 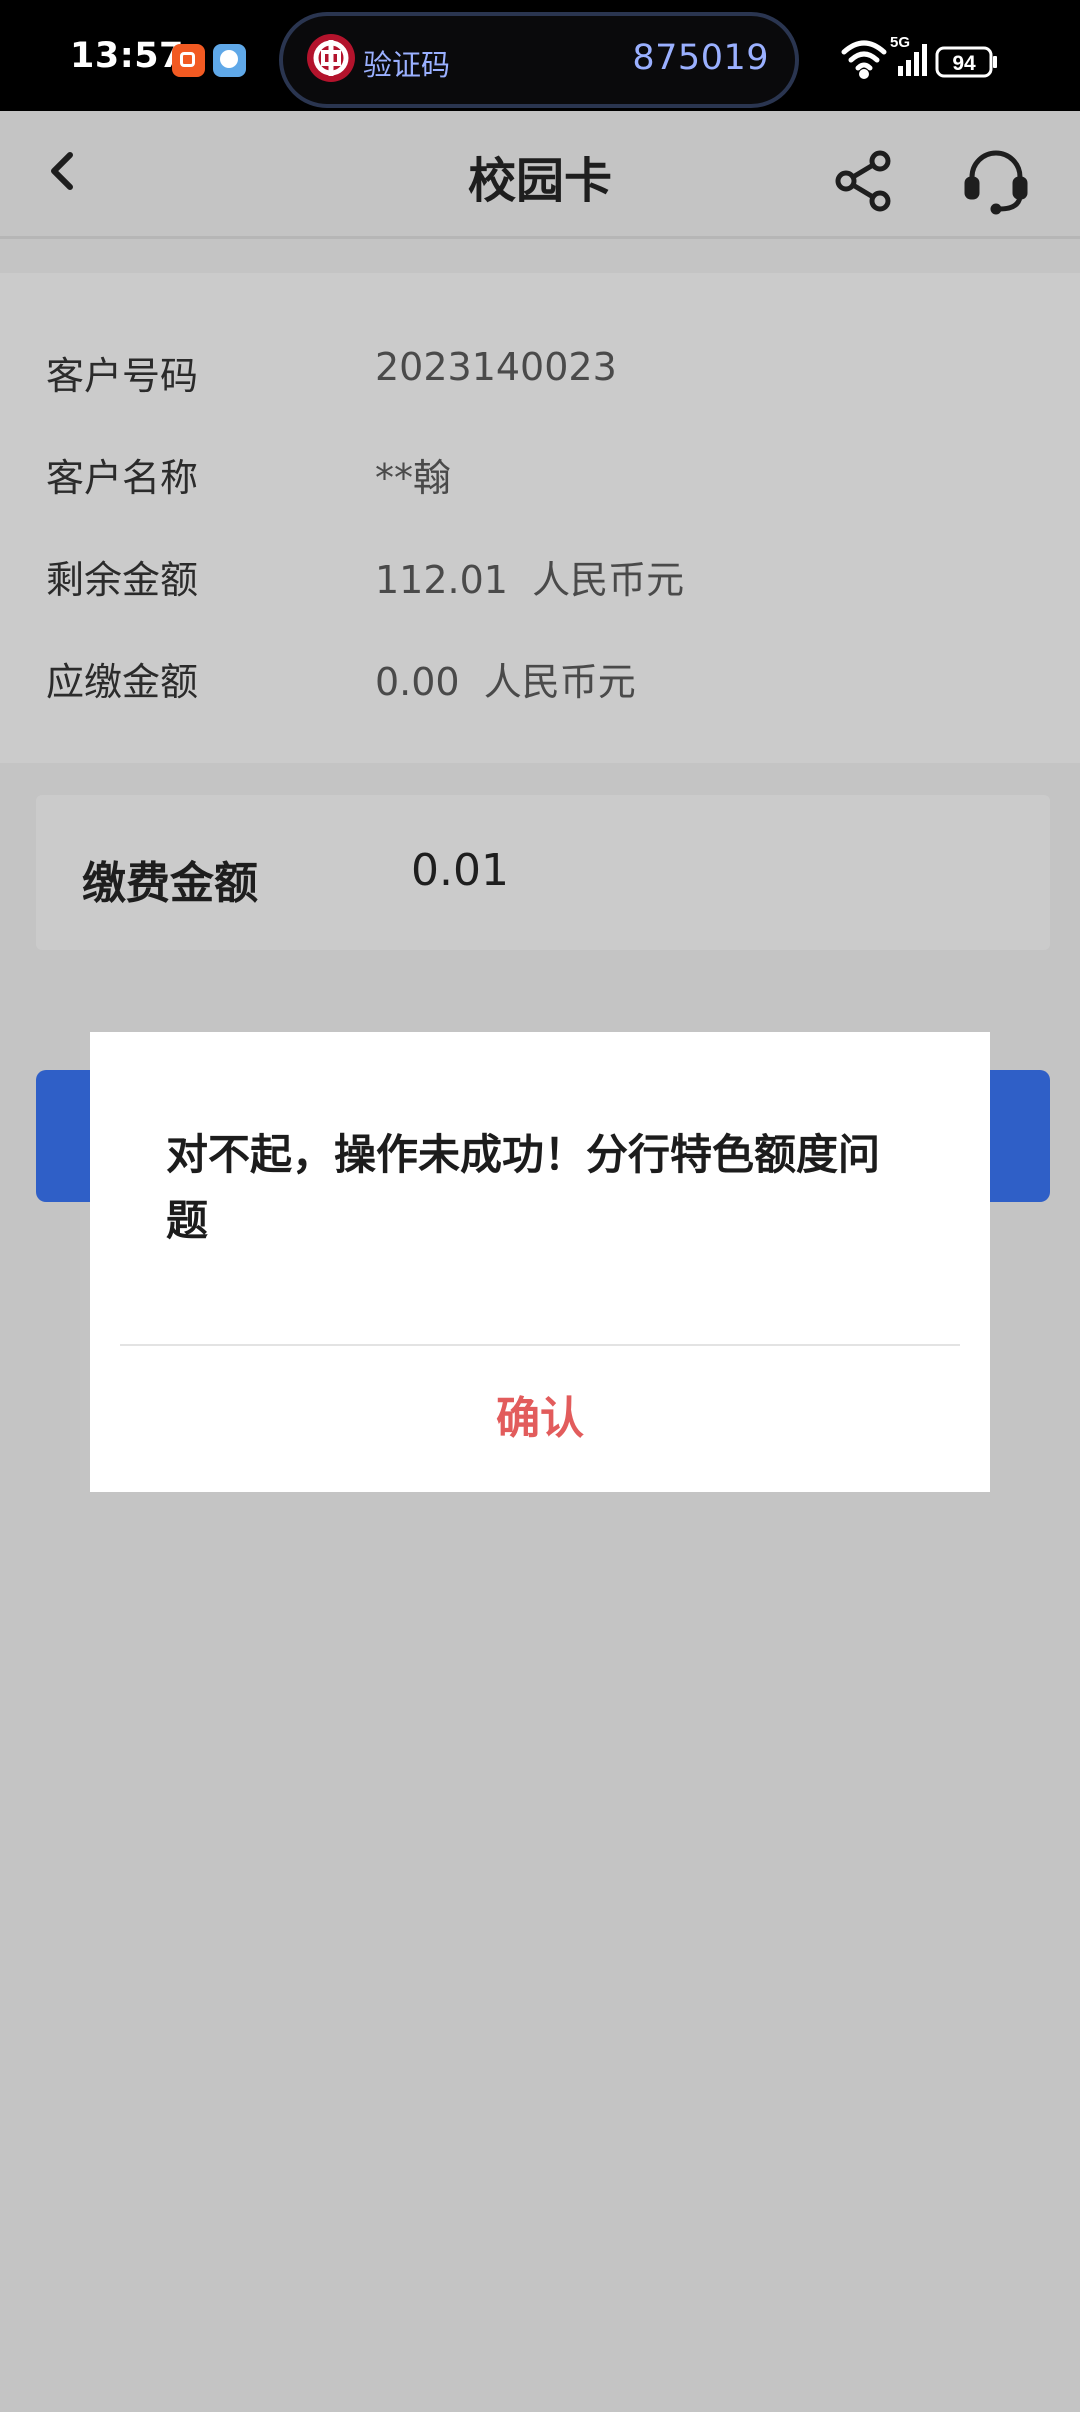 What do you see at coordinates (540, 1419) in the screenshot?
I see `confirm-button: 确认` at bounding box center [540, 1419].